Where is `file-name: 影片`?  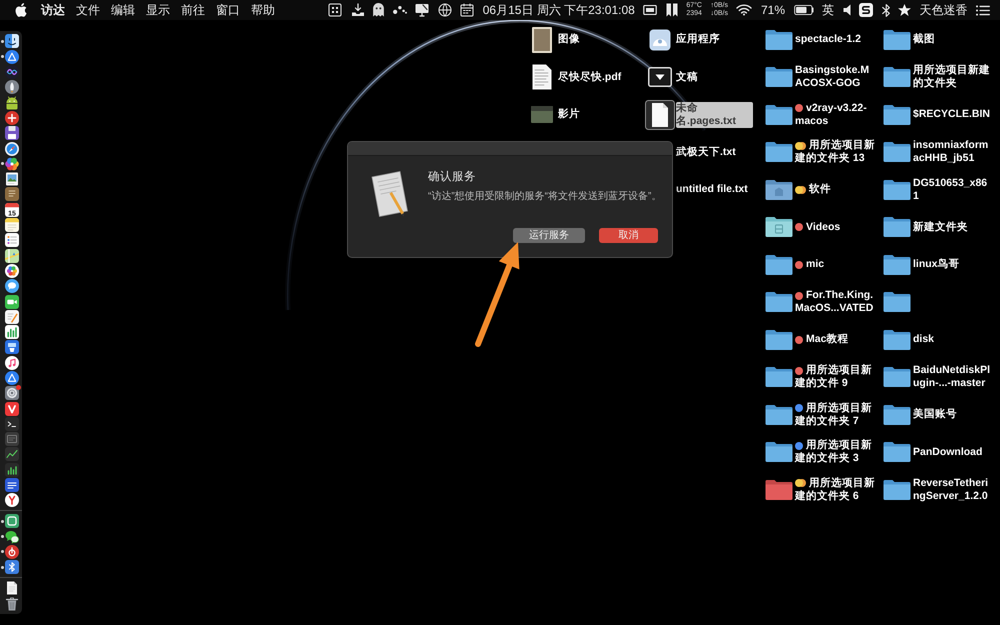 file-name: 影片 is located at coordinates (569, 115).